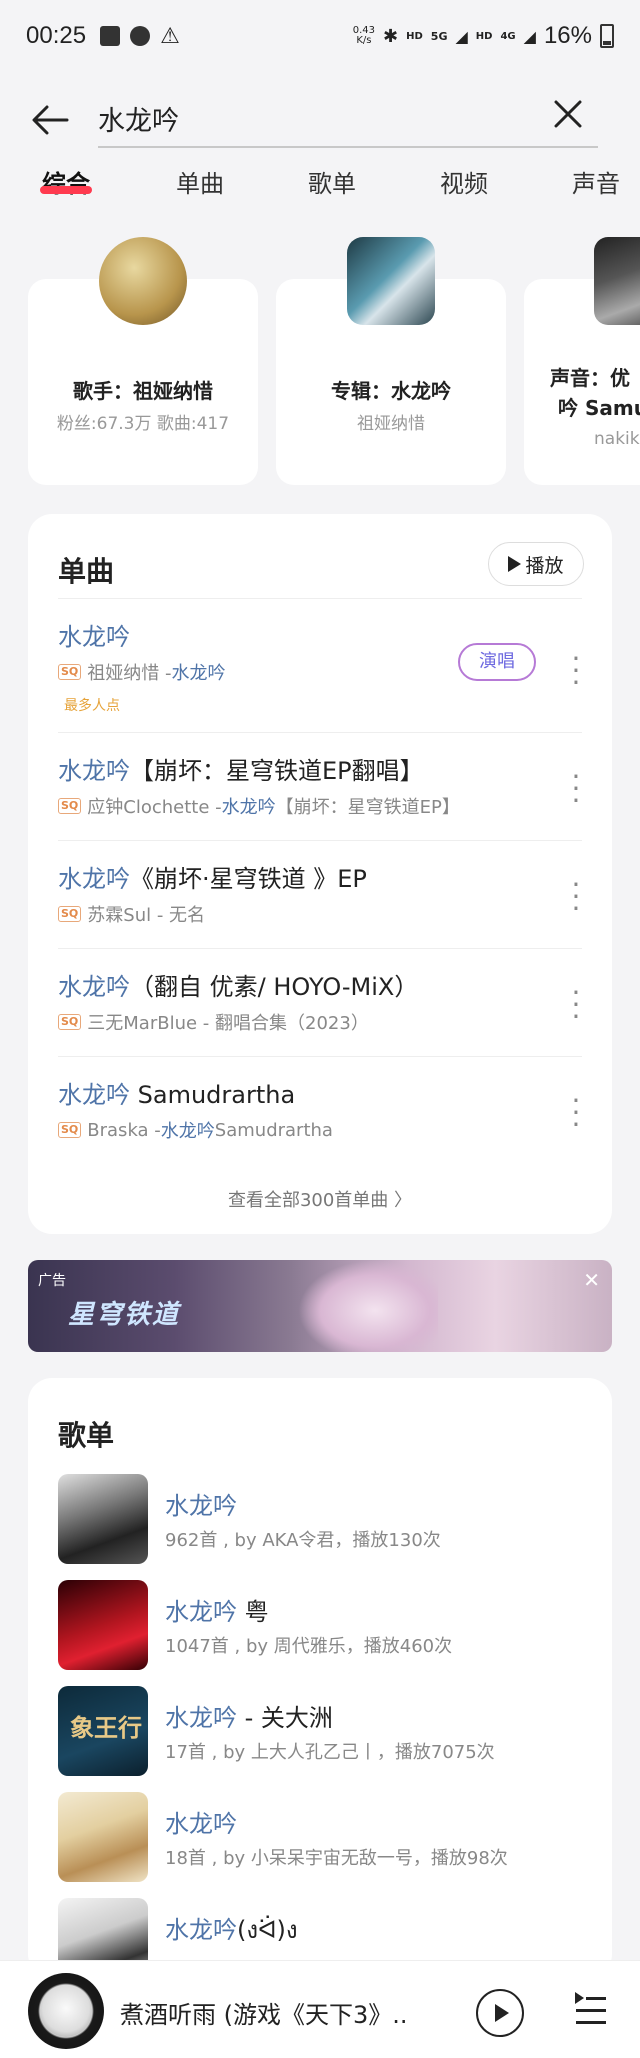 Image resolution: width=640 pixels, height=2058 pixels. Describe the element at coordinates (143, 391) in the screenshot. I see `artist-card-title: 歌手：祖娅纳惜` at that location.